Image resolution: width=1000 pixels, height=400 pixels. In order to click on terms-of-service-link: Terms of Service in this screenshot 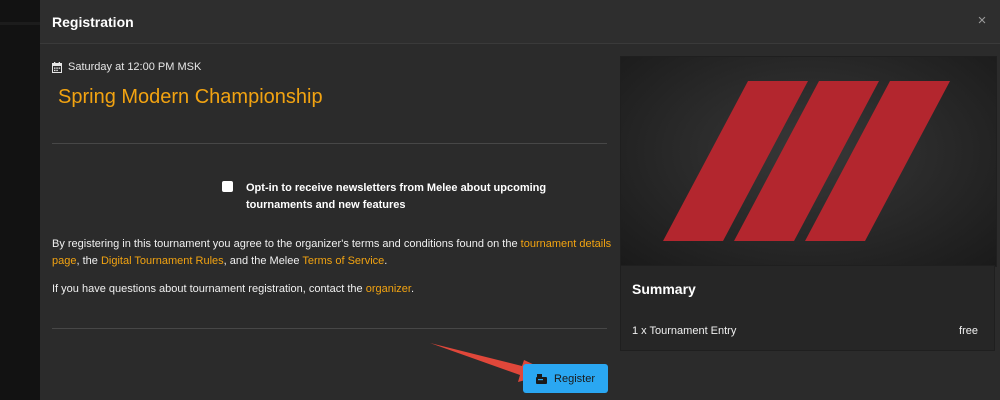, I will do `click(343, 261)`.